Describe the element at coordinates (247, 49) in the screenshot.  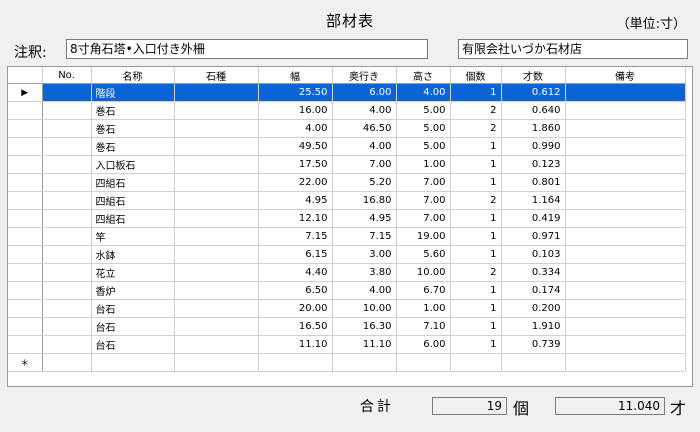
I see `note-input: 8寸角石塔•入口付き外柵` at that location.